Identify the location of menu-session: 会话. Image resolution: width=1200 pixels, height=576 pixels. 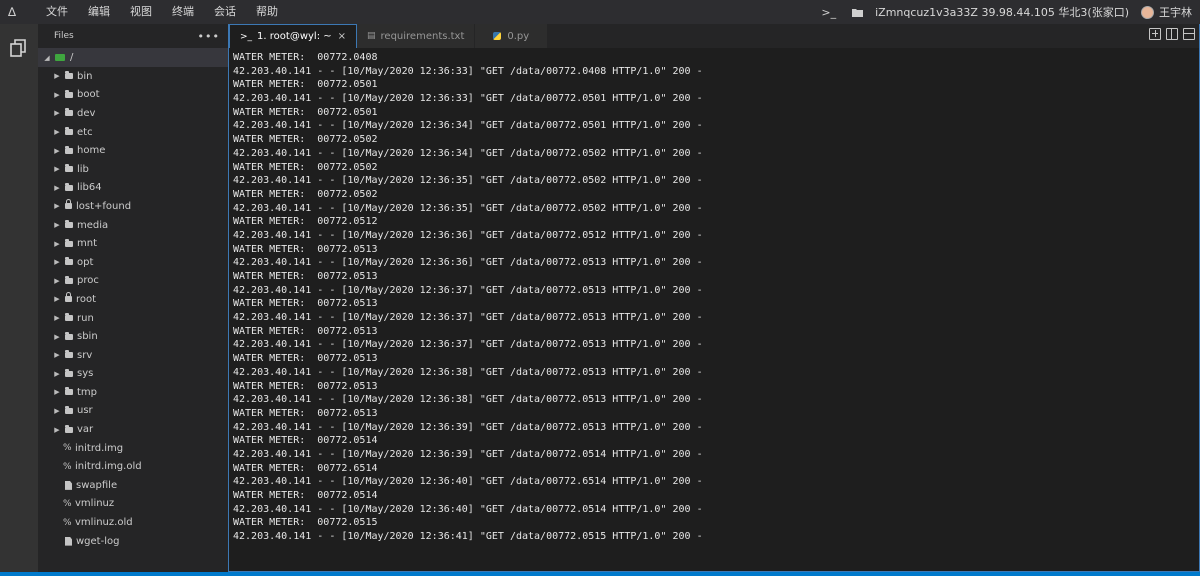
(225, 12).